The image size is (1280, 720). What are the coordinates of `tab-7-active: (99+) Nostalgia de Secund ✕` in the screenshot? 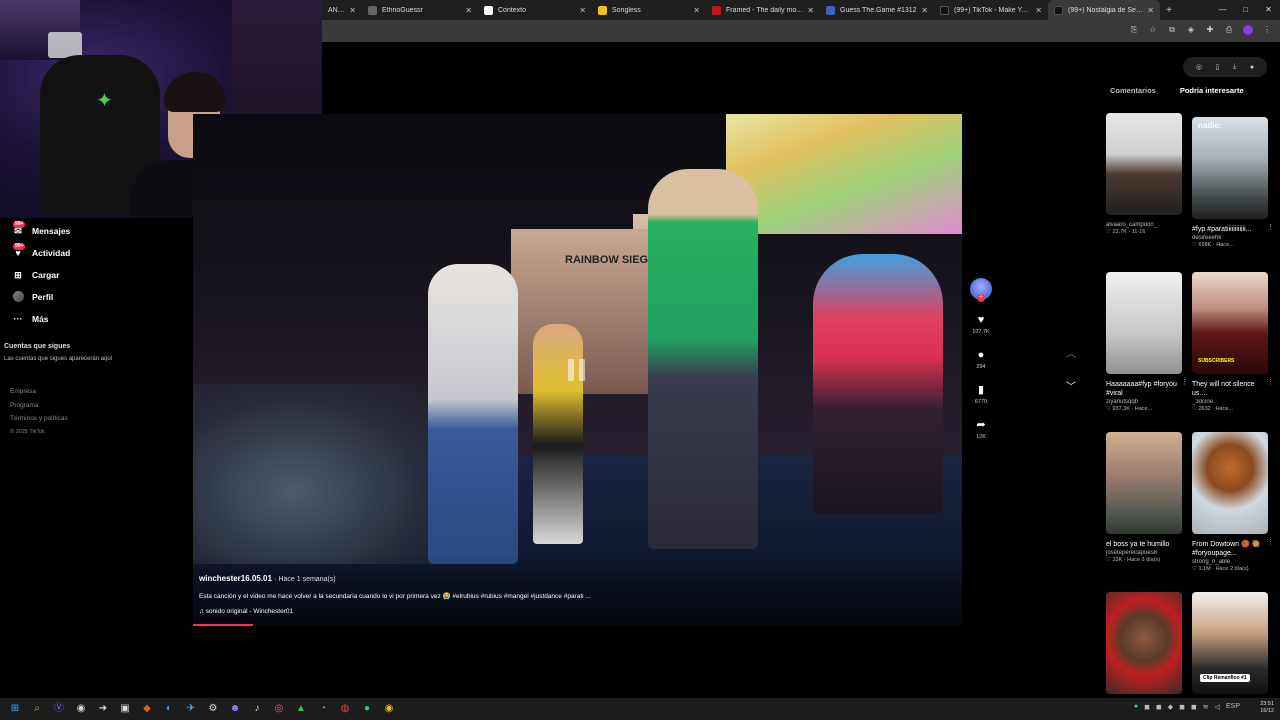 It's located at (1104, 10).